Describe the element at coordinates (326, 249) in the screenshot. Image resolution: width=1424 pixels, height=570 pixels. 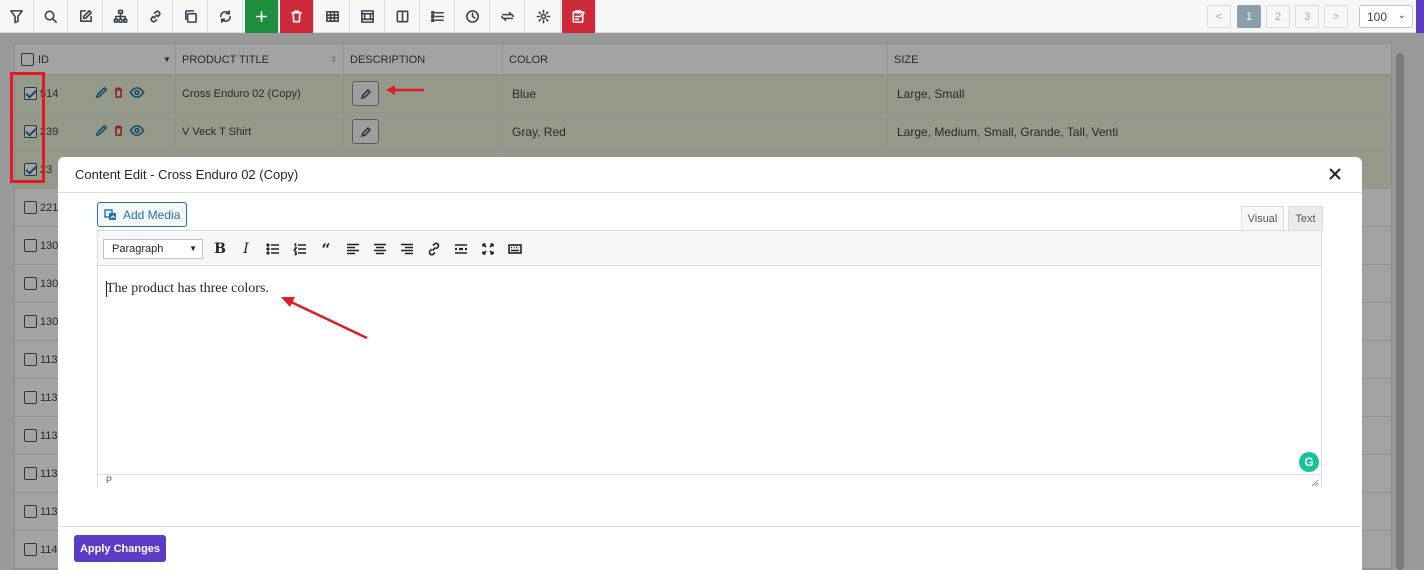
I see `blockquote-icon: “` at that location.